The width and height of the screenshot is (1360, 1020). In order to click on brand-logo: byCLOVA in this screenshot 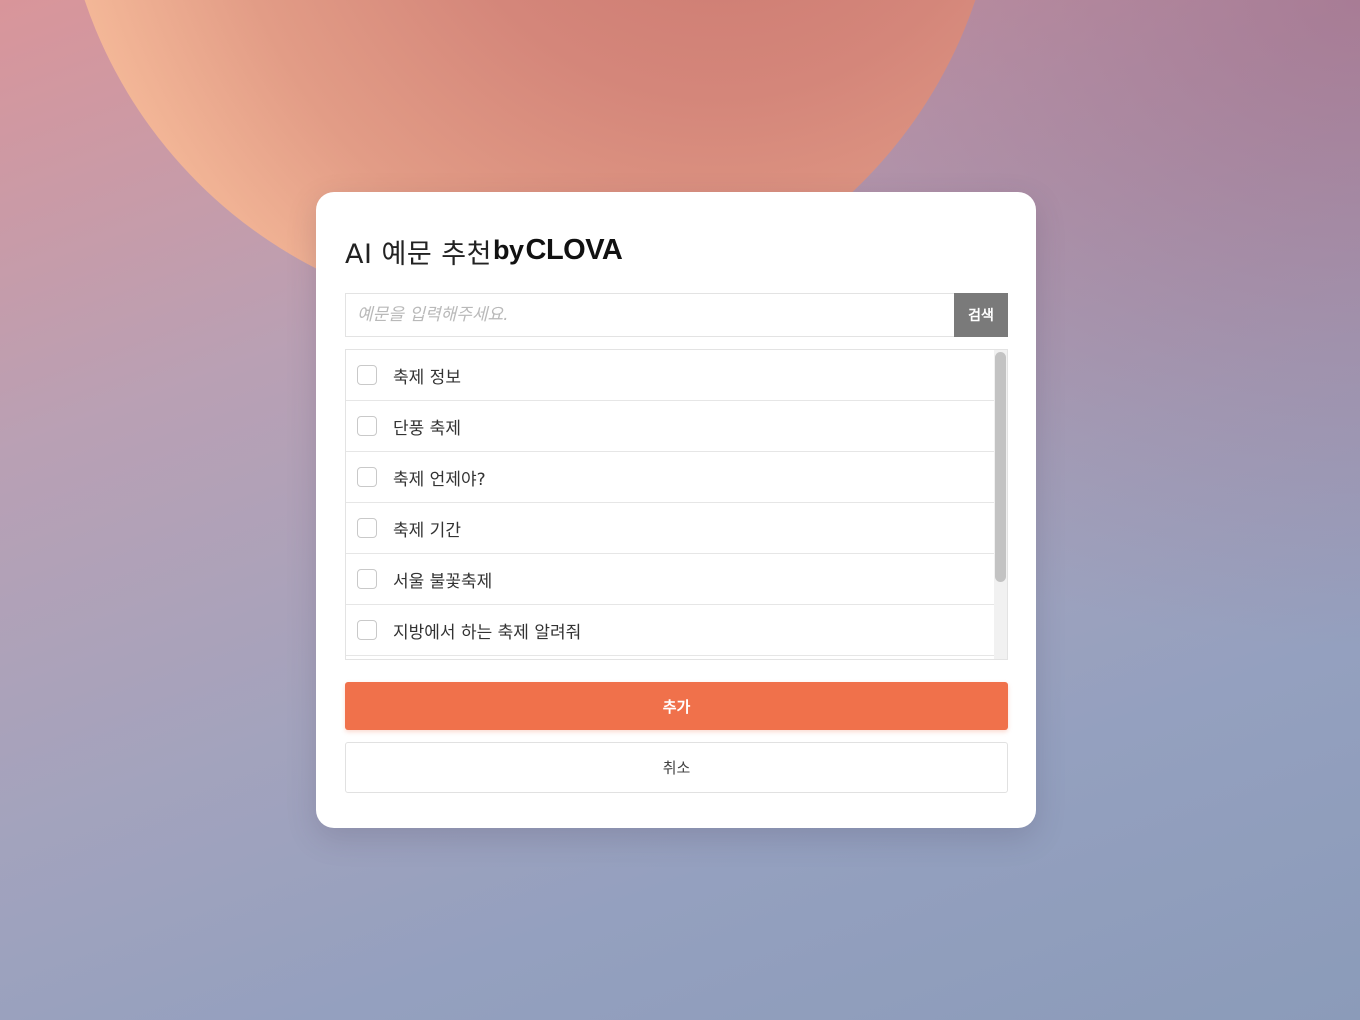, I will do `click(558, 250)`.